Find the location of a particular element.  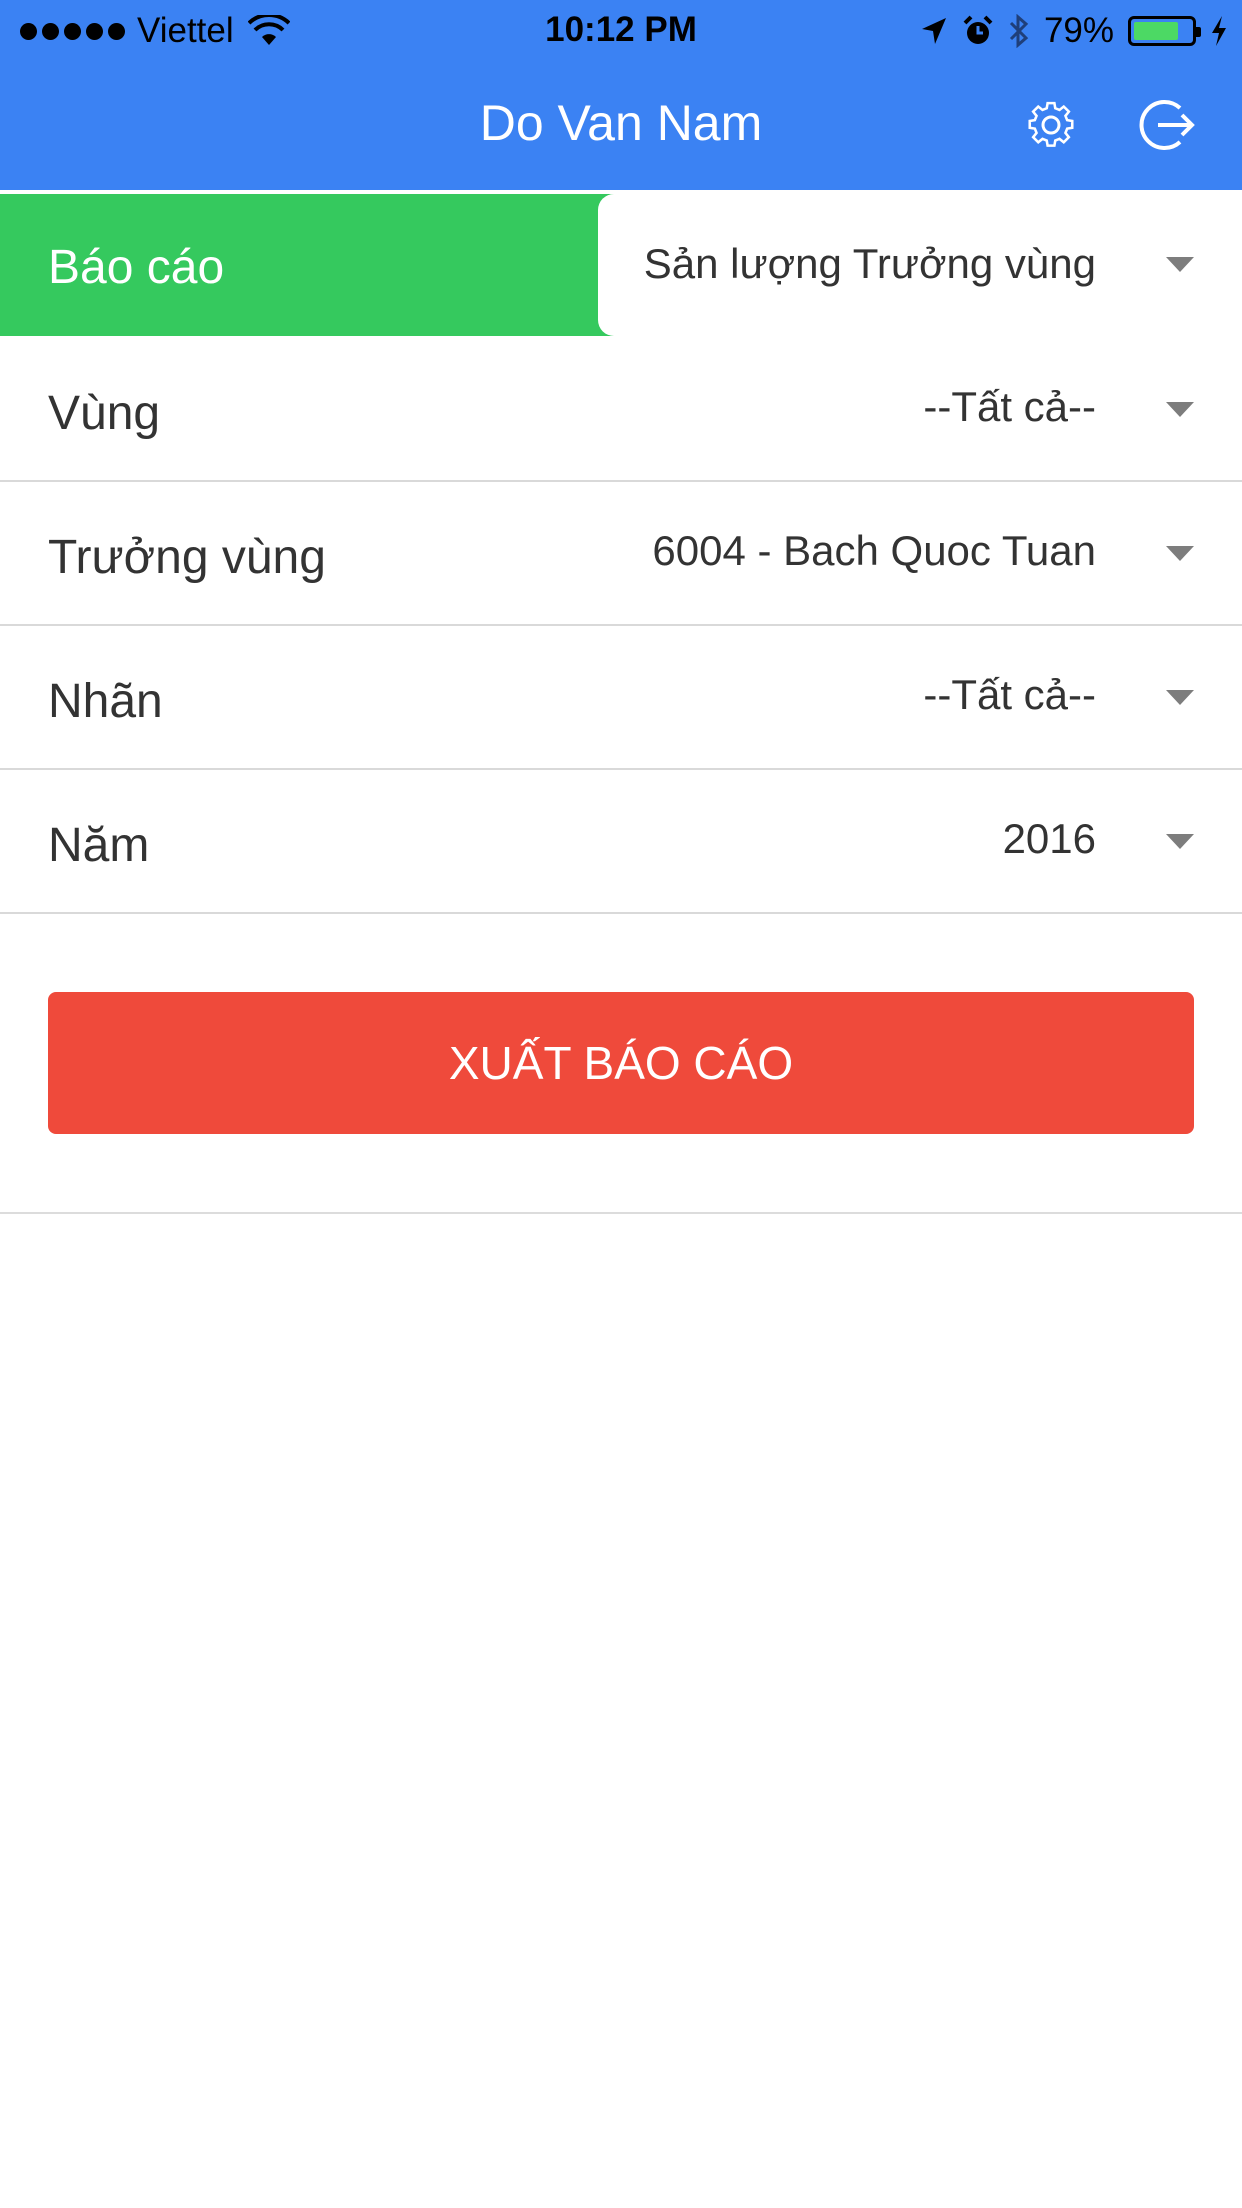

report-label: Báo cáo is located at coordinates (310, 265).